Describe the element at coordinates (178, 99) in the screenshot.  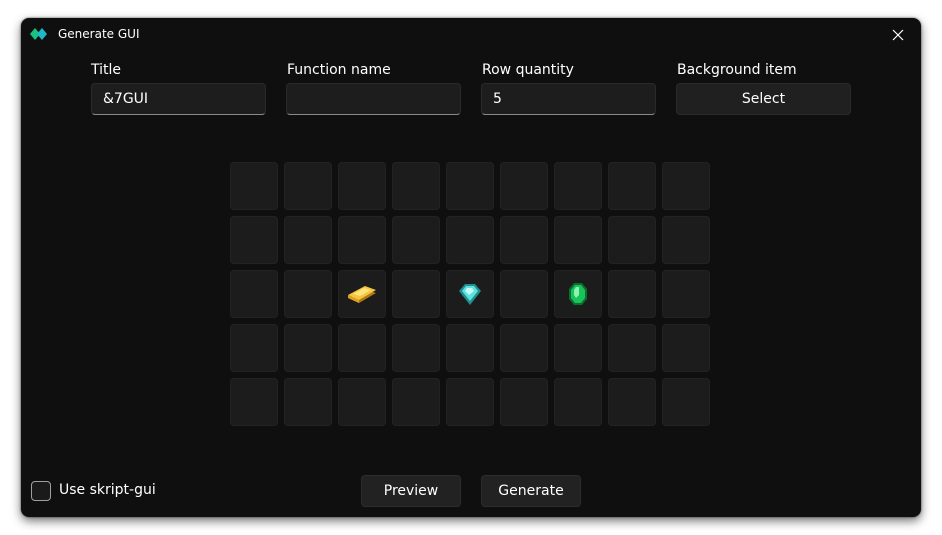
I see `title-input` at that location.